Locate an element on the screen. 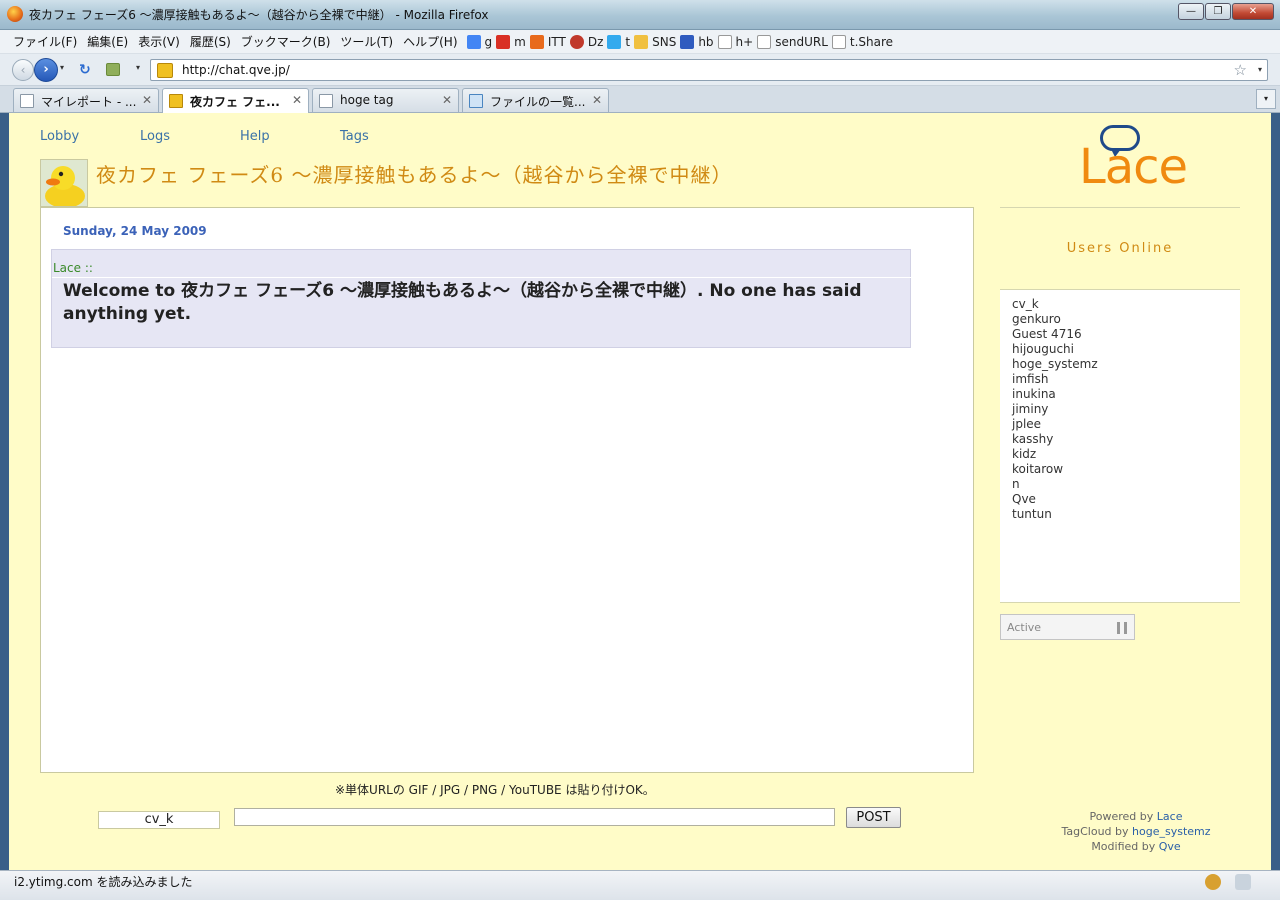 The image size is (1280, 900). nav-link-tags: Tags is located at coordinates (390, 136).